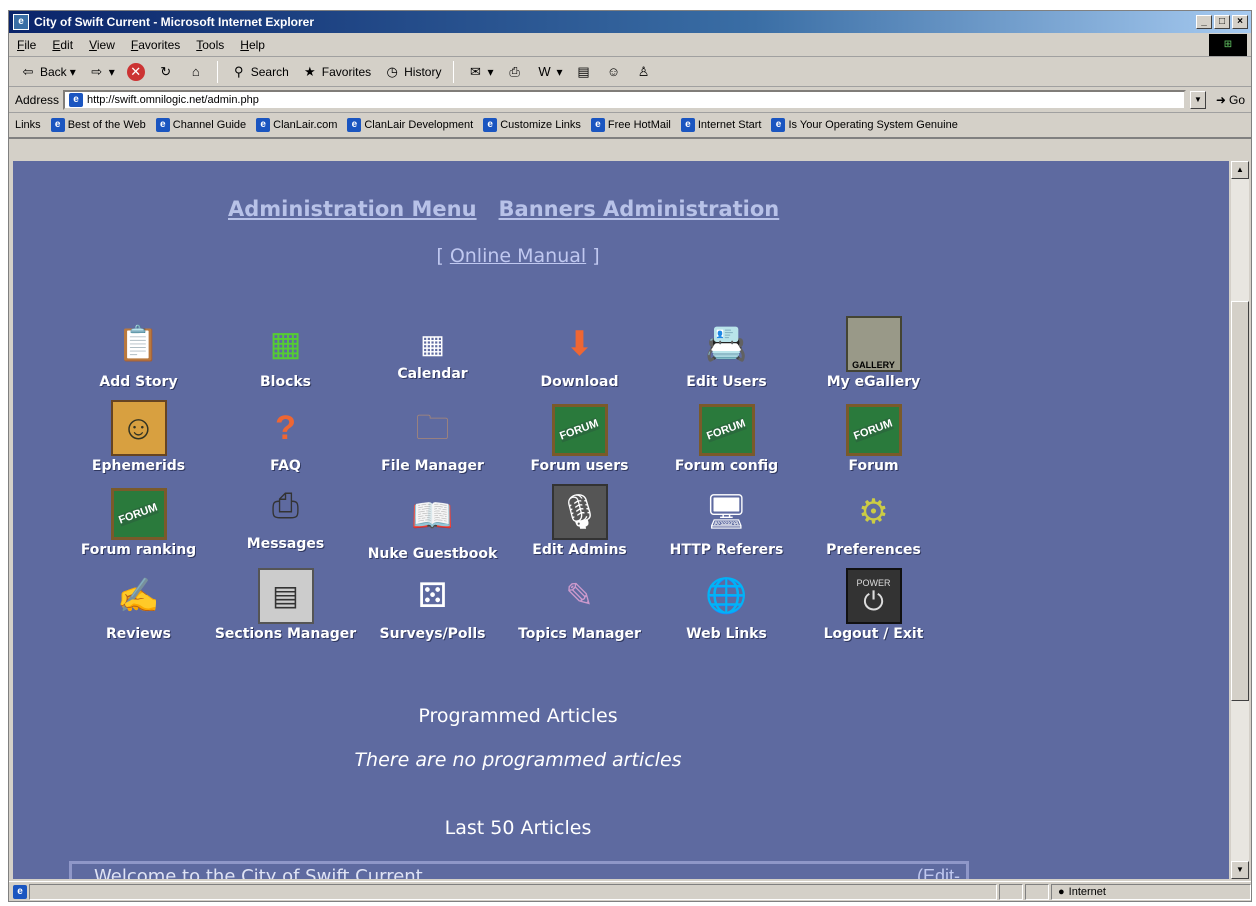 The width and height of the screenshot is (1256, 906). Describe the element at coordinates (285, 506) in the screenshot. I see `printer-icon: ⎙` at that location.